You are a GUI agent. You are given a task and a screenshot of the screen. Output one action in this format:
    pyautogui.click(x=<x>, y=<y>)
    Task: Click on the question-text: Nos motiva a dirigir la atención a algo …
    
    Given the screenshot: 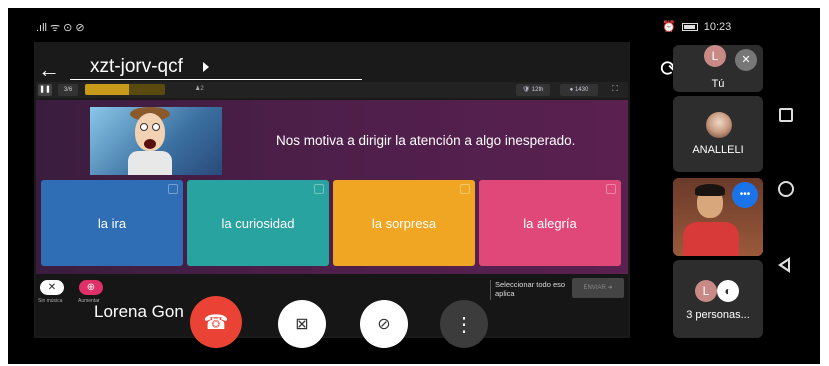 What is the action you would take?
    pyautogui.click(x=426, y=140)
    